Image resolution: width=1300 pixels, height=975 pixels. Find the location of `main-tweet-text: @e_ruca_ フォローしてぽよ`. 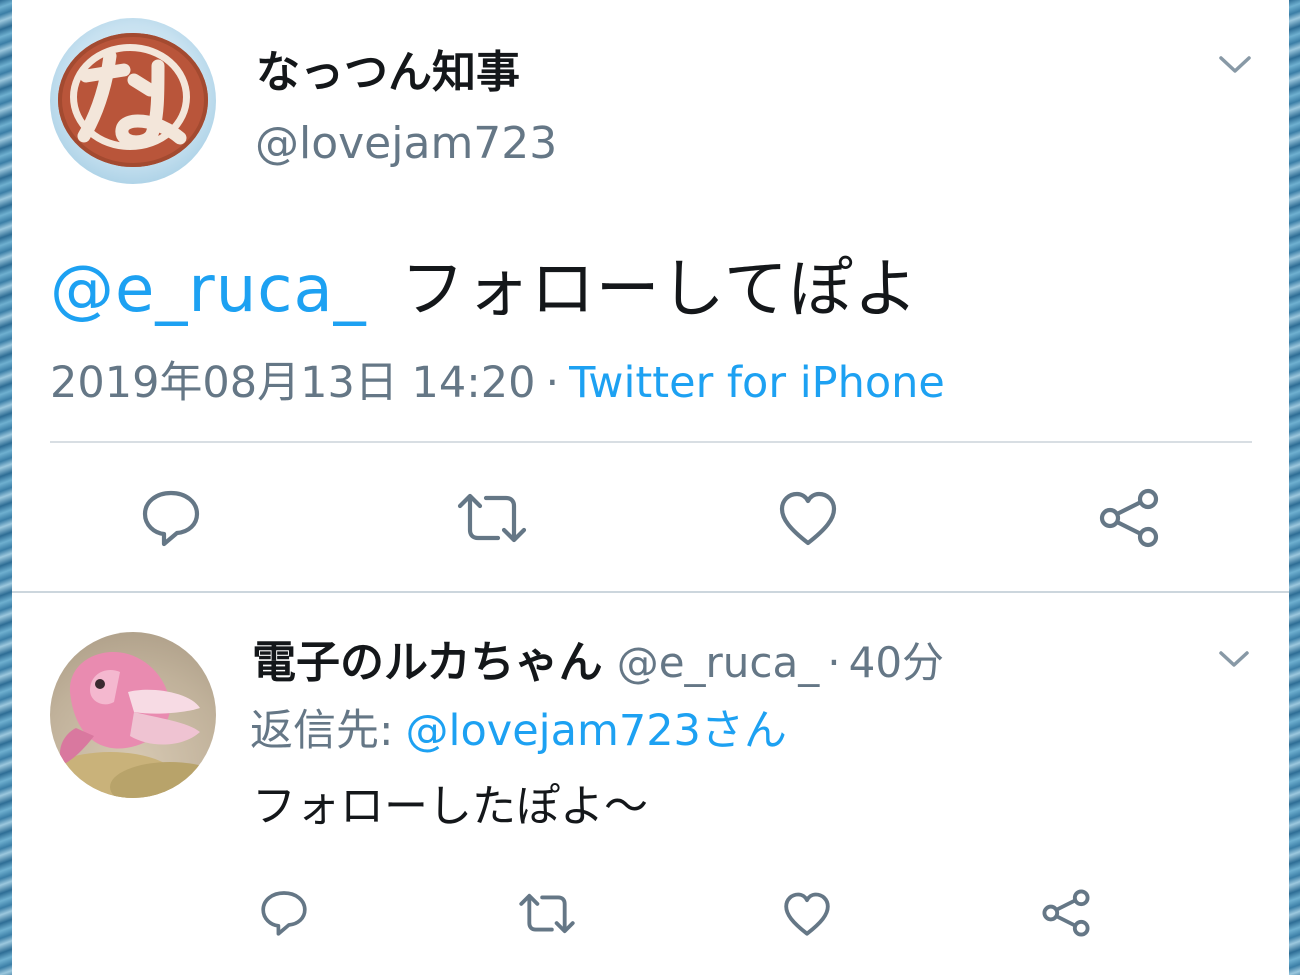

main-tweet-text: @e_ruca_ フォローしてぽよ is located at coordinates (484, 284).